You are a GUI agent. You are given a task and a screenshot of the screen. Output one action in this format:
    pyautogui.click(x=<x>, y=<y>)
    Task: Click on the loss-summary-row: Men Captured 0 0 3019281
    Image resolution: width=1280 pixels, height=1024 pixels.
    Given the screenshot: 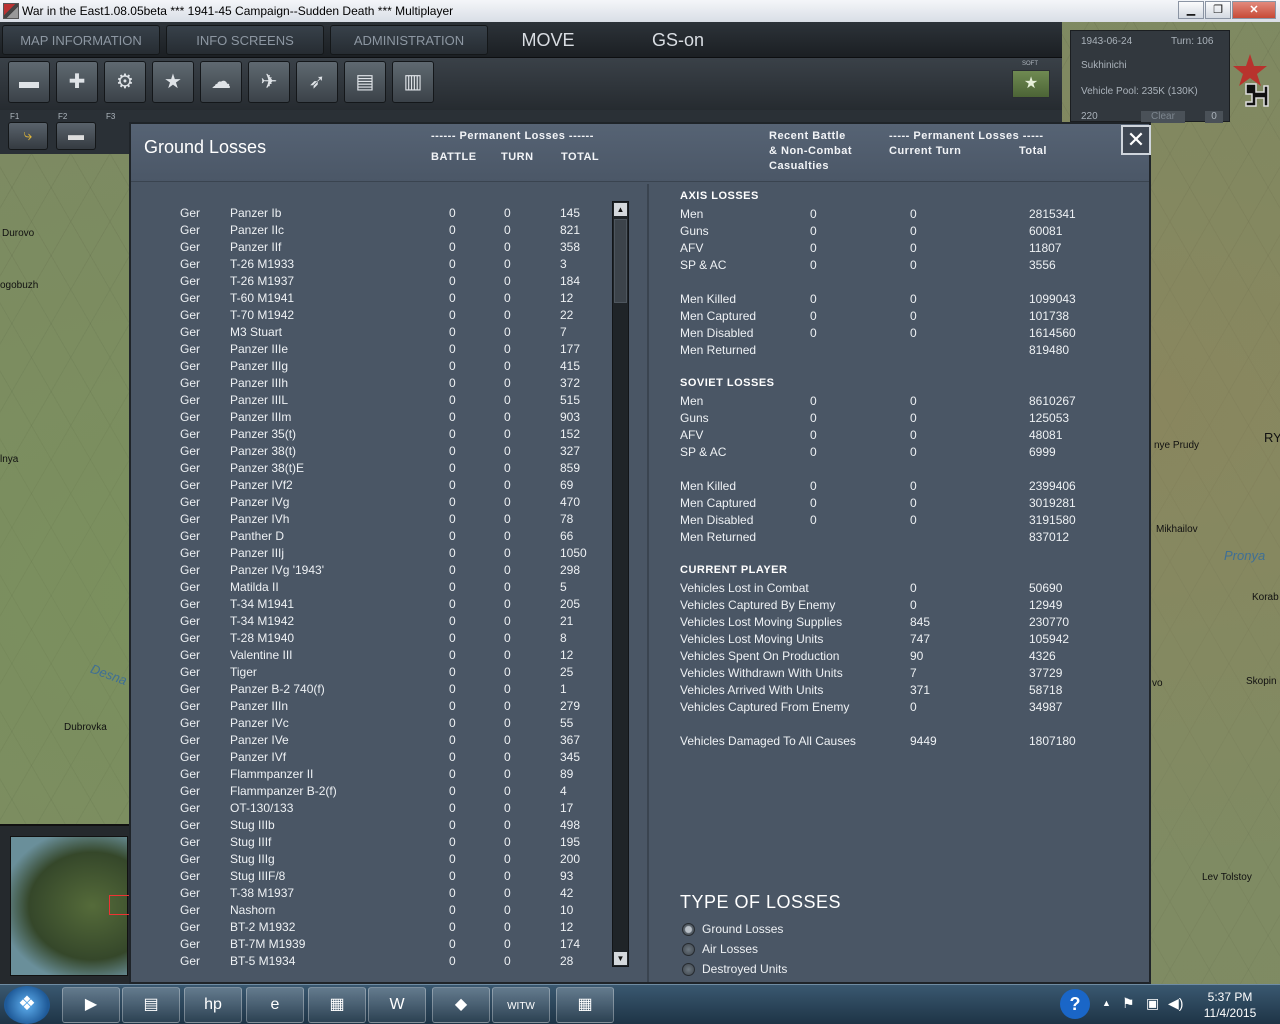 What is the action you would take?
    pyautogui.click(x=899, y=504)
    